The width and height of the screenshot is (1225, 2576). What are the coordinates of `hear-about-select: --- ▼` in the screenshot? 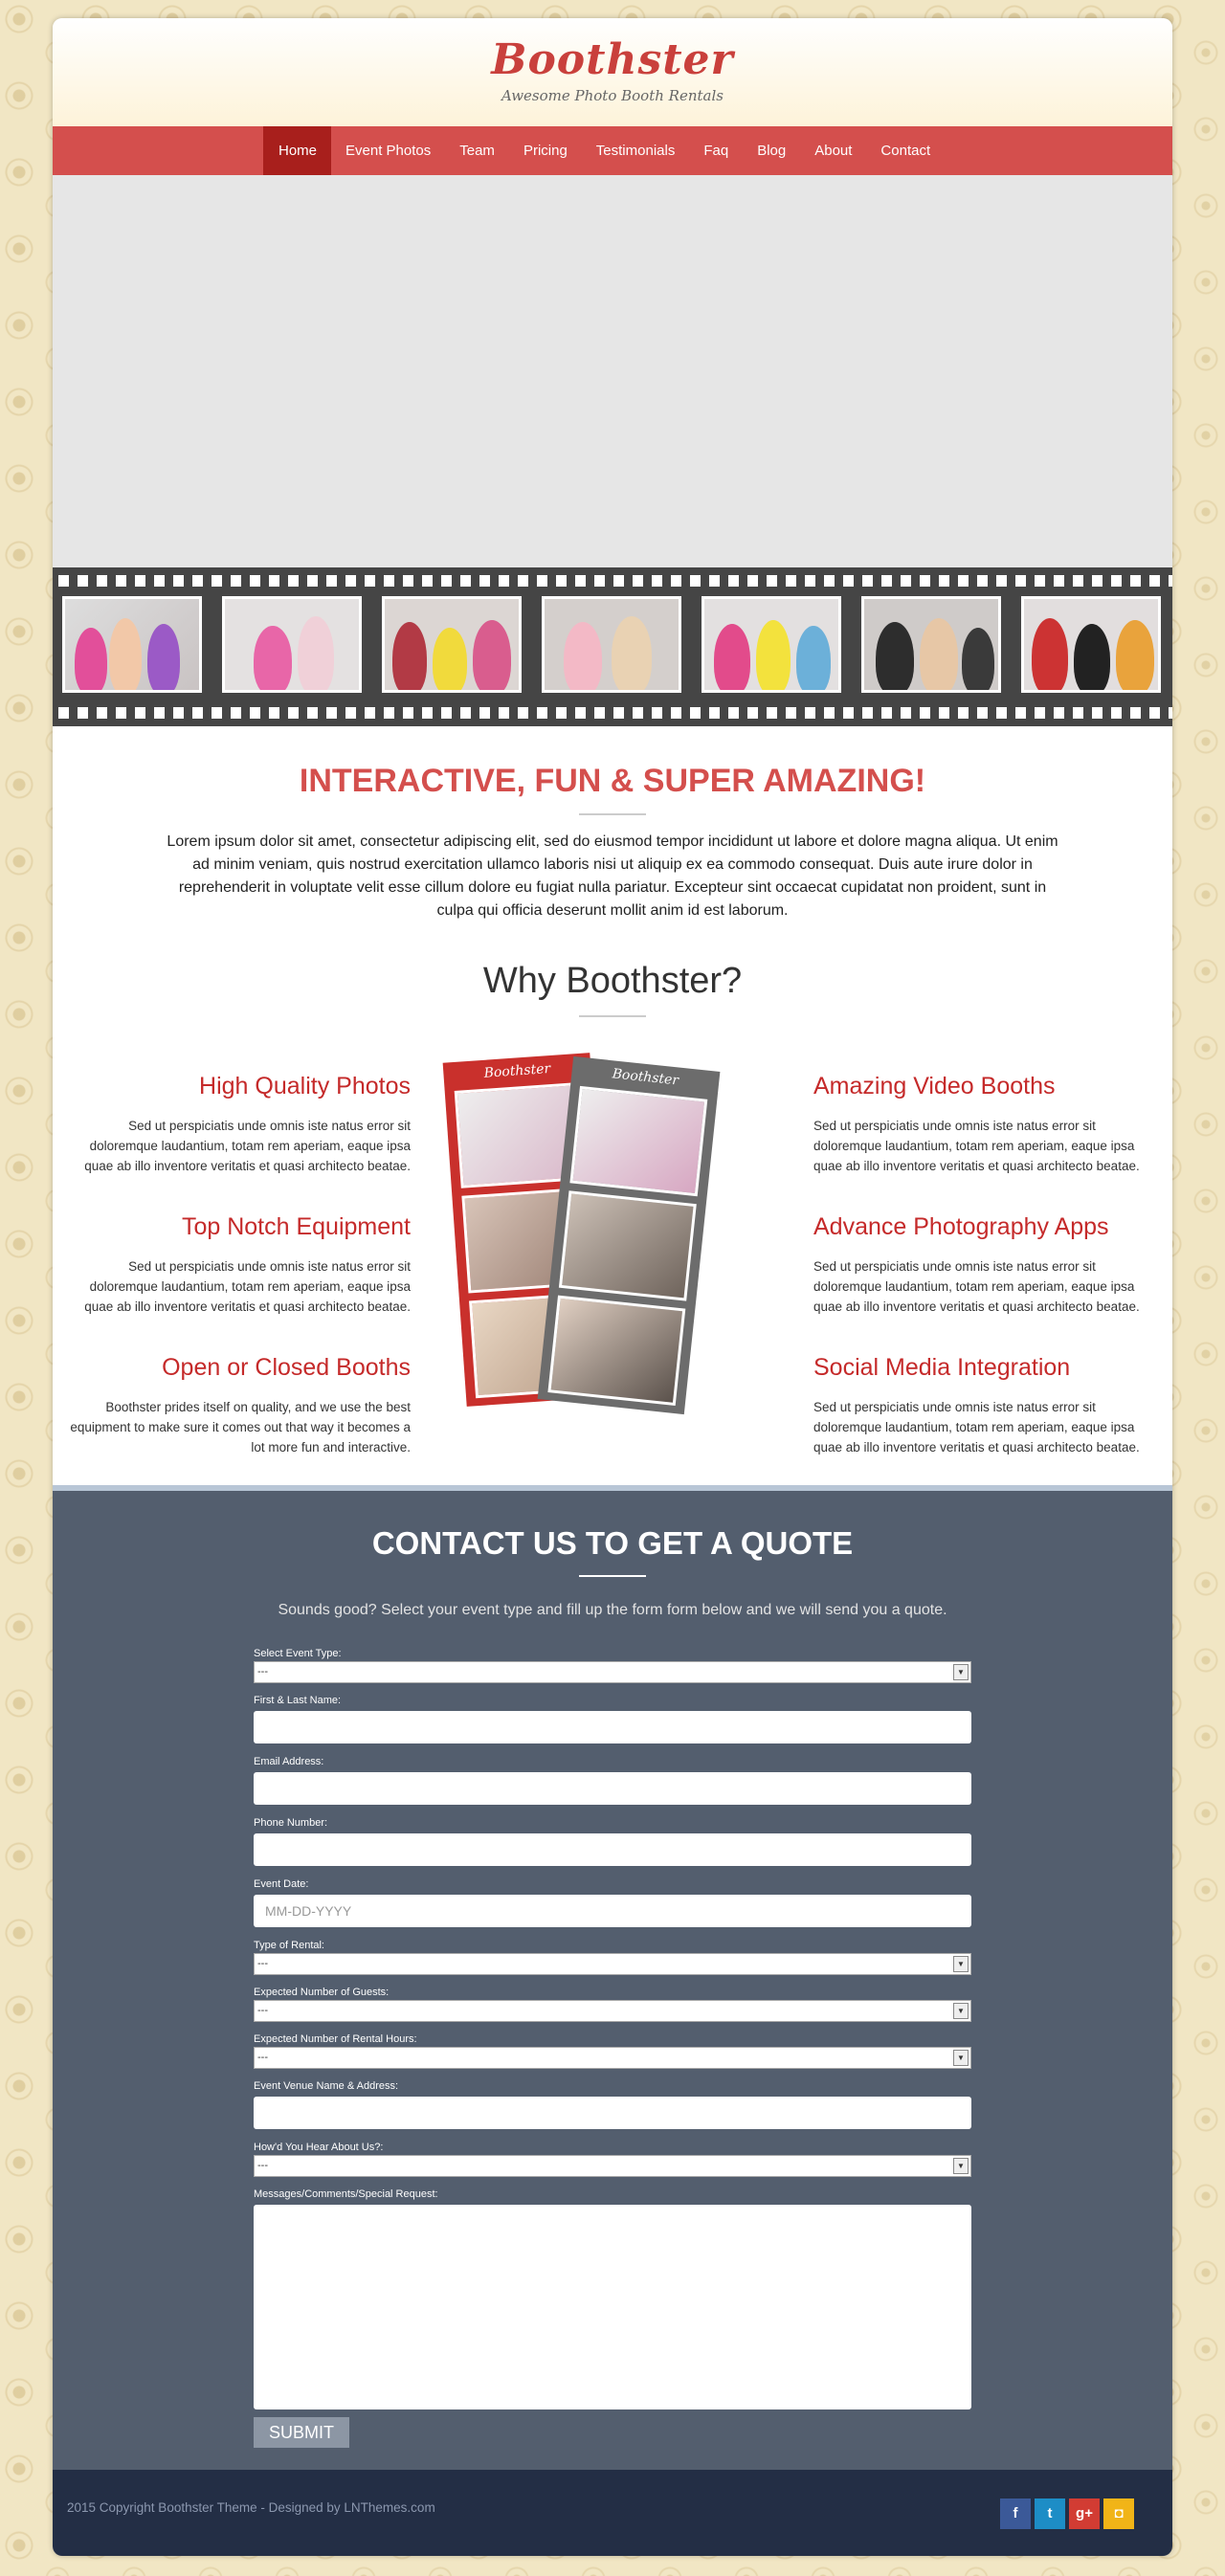 It's located at (613, 2166).